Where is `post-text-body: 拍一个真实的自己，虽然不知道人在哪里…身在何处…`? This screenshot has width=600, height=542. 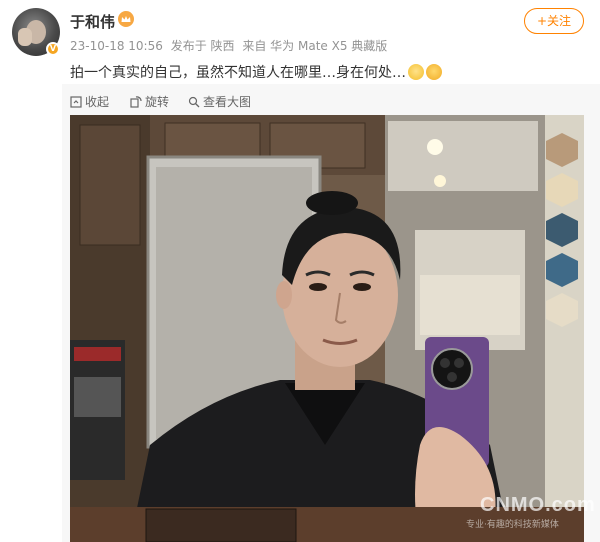 post-text-body: 拍一个真实的自己，虽然不知道人在哪里…身在何处… is located at coordinates (238, 73).